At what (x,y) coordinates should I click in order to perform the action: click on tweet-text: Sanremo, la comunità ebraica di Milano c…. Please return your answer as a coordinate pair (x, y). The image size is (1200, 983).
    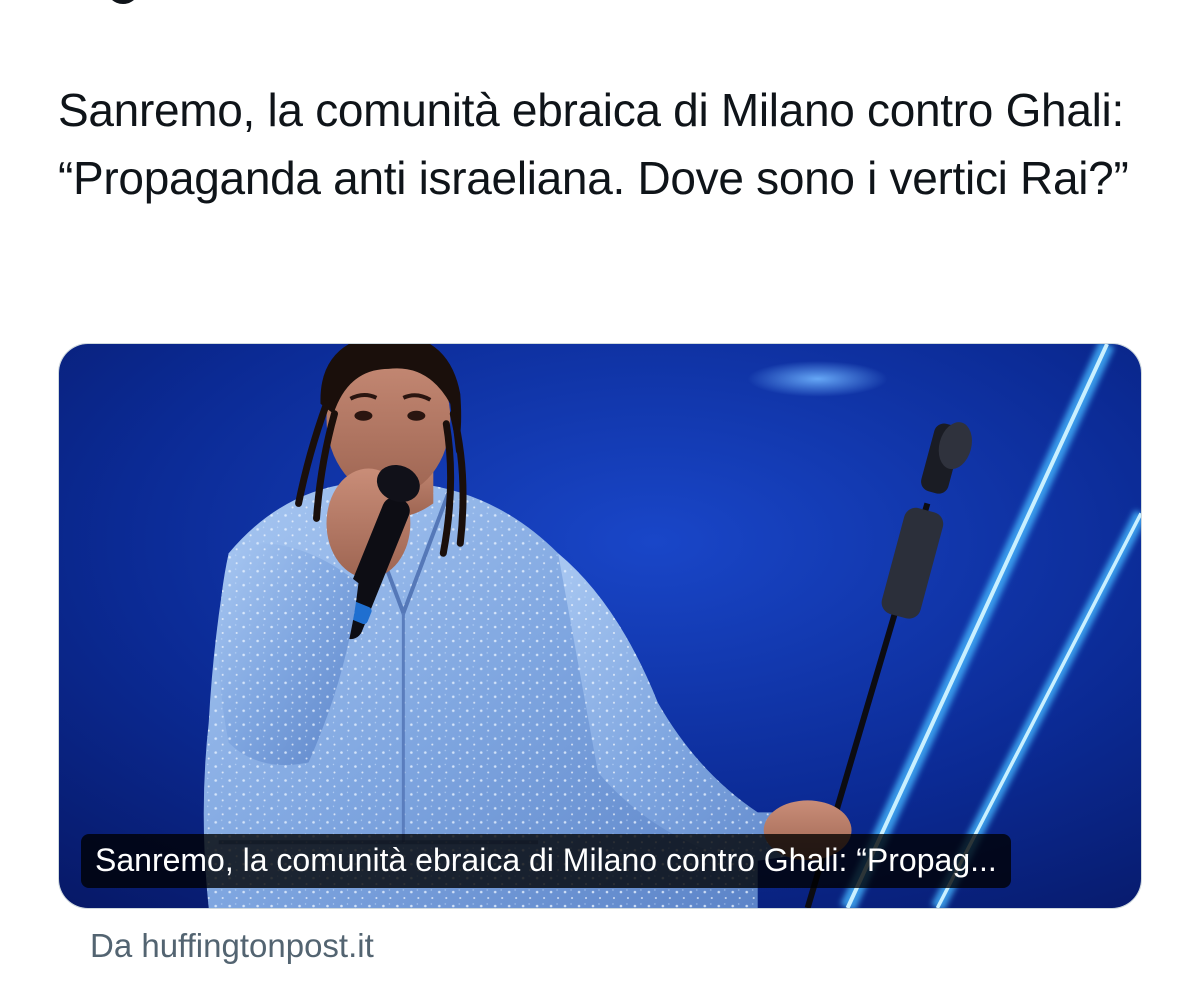
    Looking at the image, I should click on (593, 144).